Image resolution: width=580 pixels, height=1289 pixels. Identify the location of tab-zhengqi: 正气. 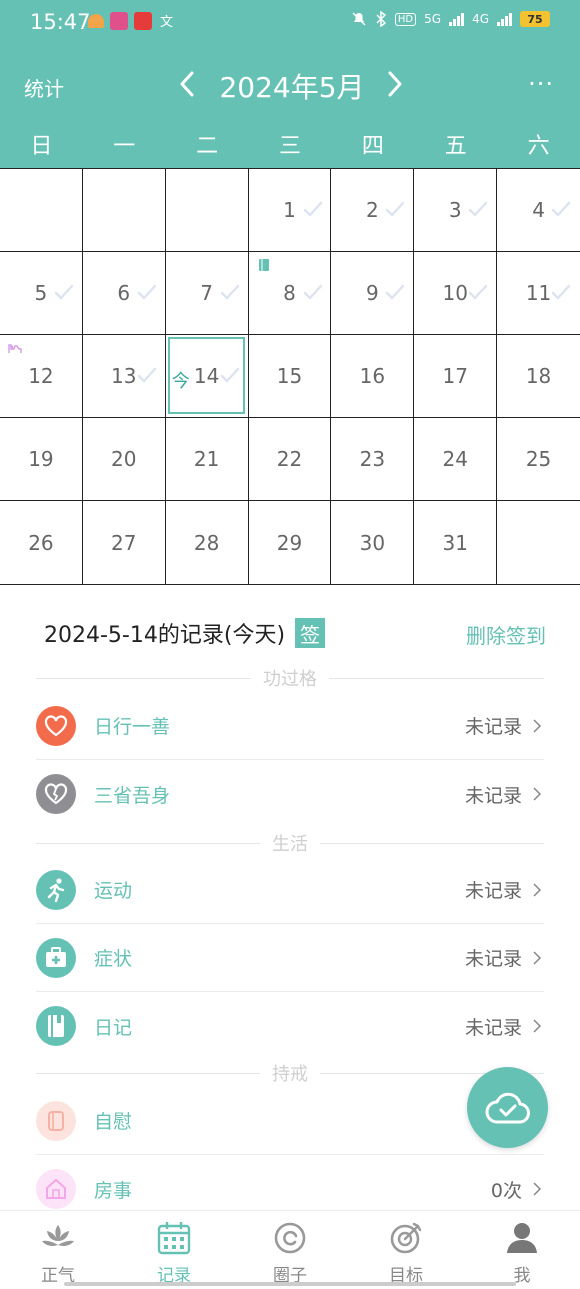
(58, 1250).